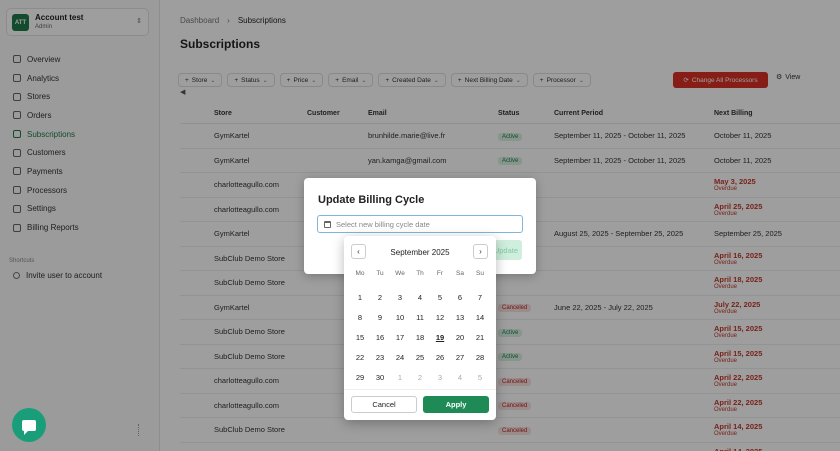  Describe the element at coordinates (400, 357) in the screenshot. I see `calendar-day: 24` at that location.